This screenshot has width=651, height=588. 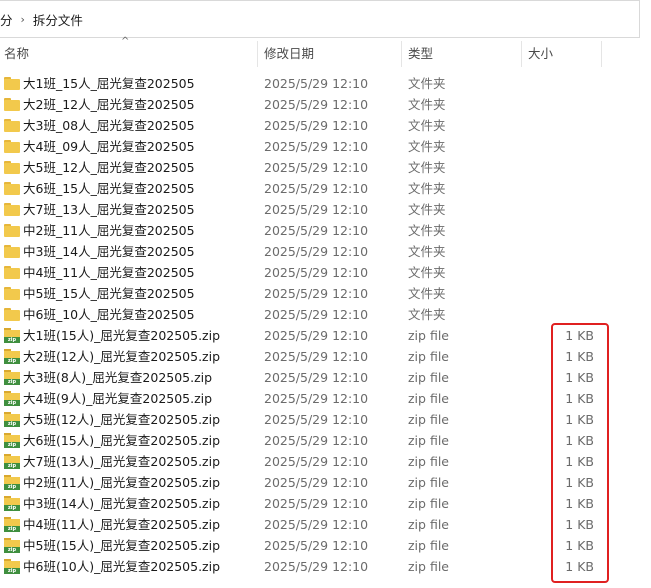 I want to click on file-name: 中6班_10人_屈光复查202505, so click(x=109, y=314).